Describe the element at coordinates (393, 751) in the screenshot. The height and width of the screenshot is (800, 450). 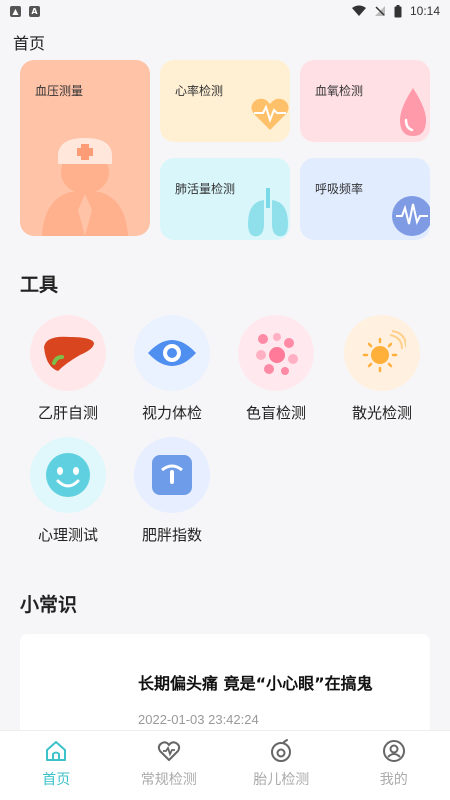
I see `profile-icon` at that location.